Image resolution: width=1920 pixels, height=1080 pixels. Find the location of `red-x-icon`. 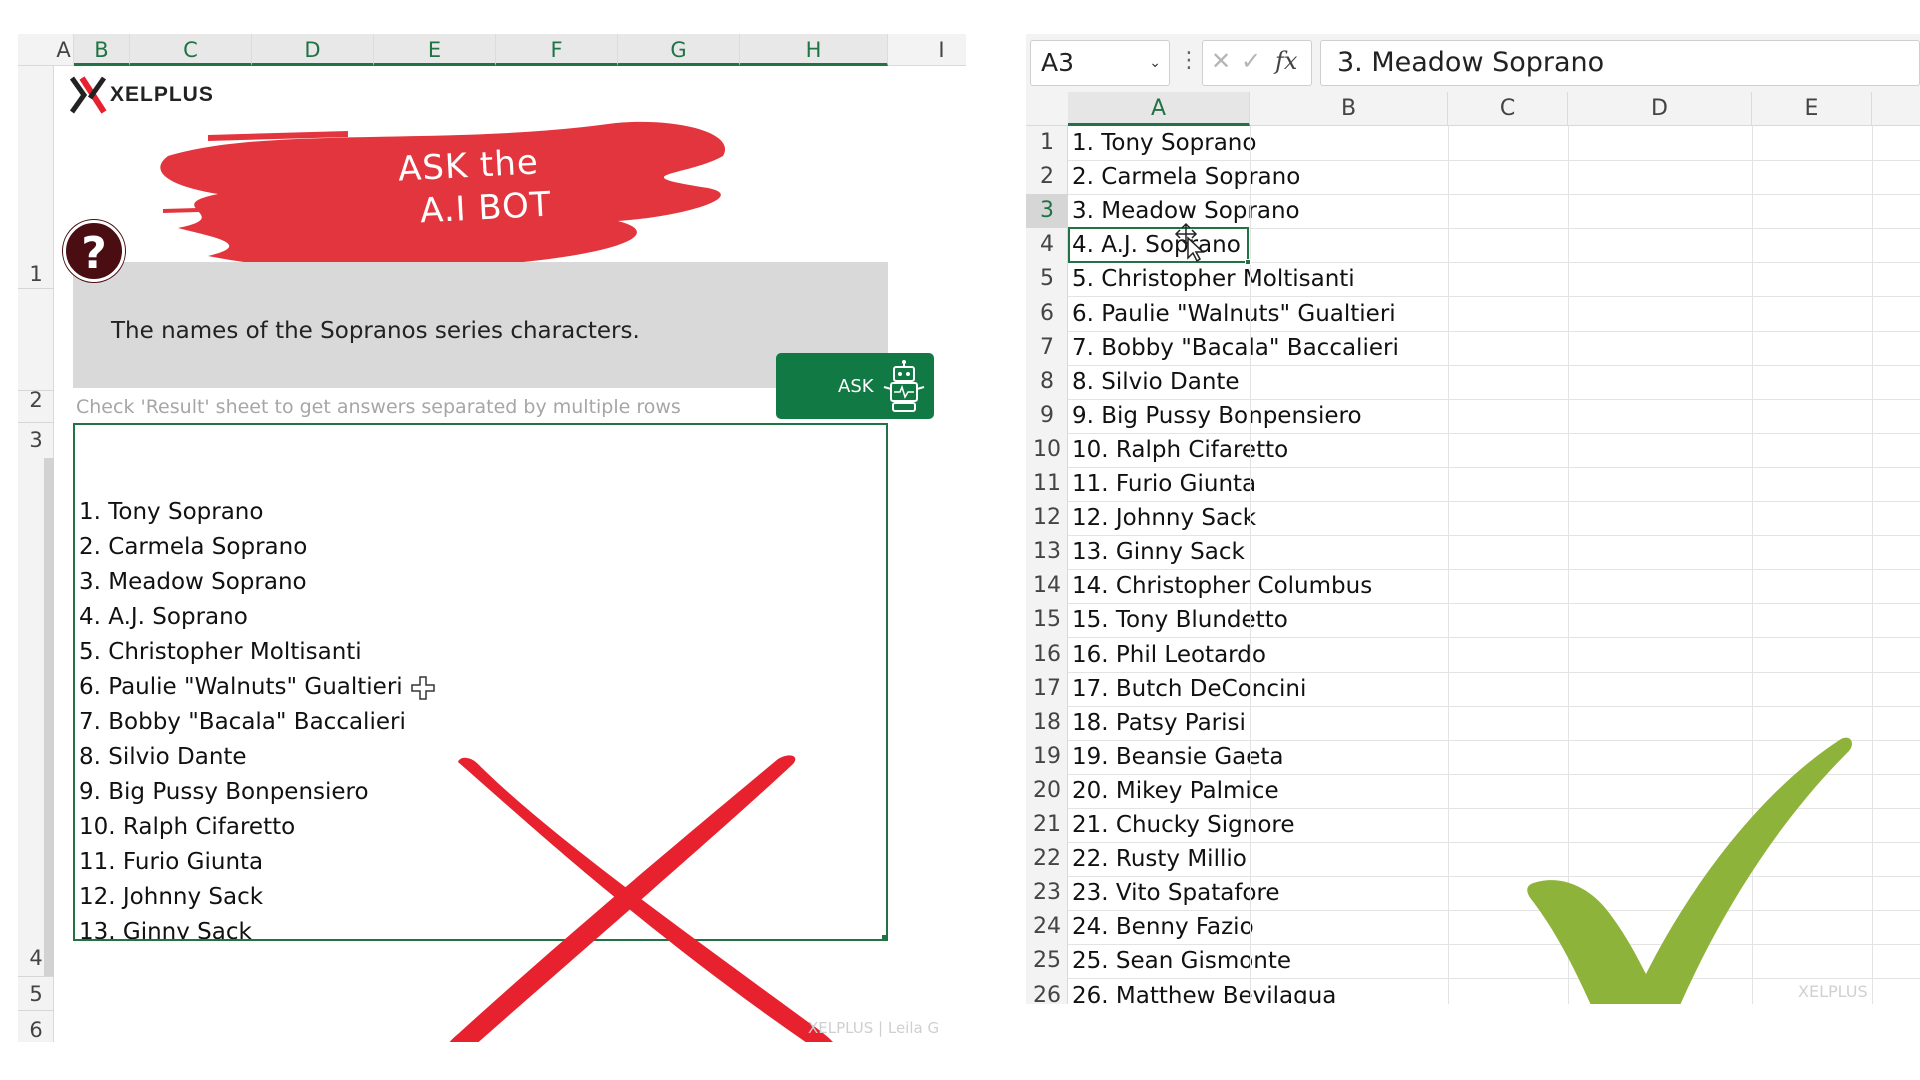

red-x-icon is located at coordinates (641, 898).